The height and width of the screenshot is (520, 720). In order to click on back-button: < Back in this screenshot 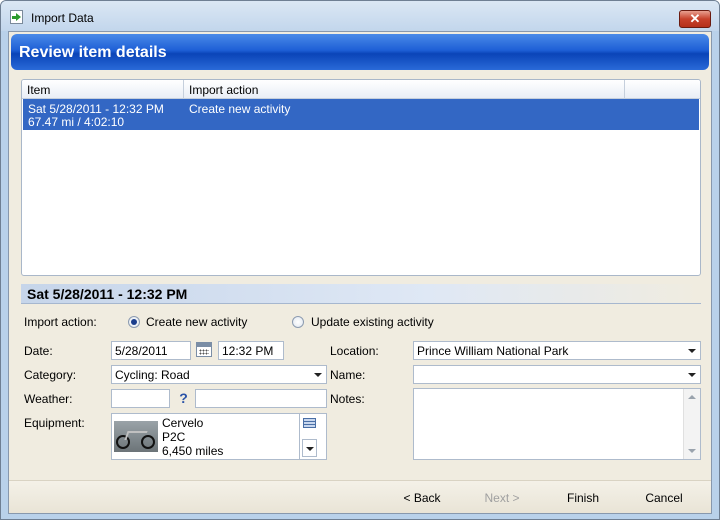, I will do `click(422, 498)`.